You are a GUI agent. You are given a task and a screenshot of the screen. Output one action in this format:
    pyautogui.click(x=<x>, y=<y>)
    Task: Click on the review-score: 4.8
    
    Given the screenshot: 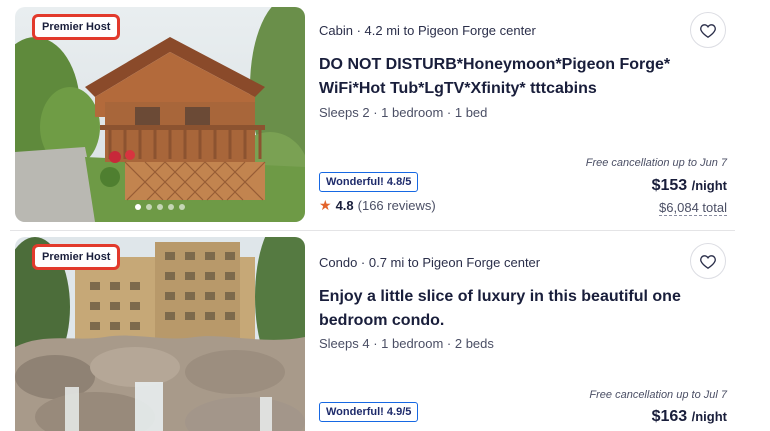 What is the action you would take?
    pyautogui.click(x=344, y=205)
    